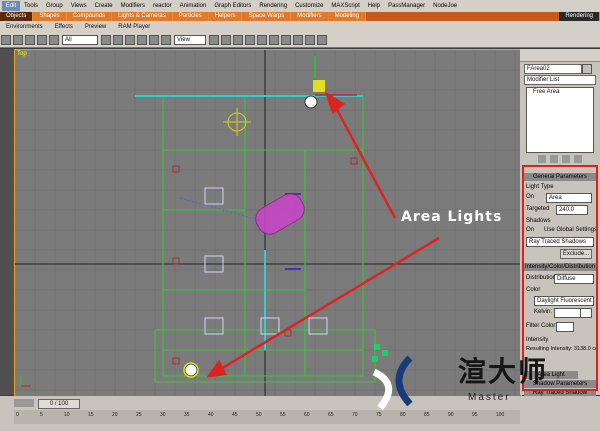  Describe the element at coordinates (193, 6) in the screenshot. I see `menu-animation: Animation` at that location.